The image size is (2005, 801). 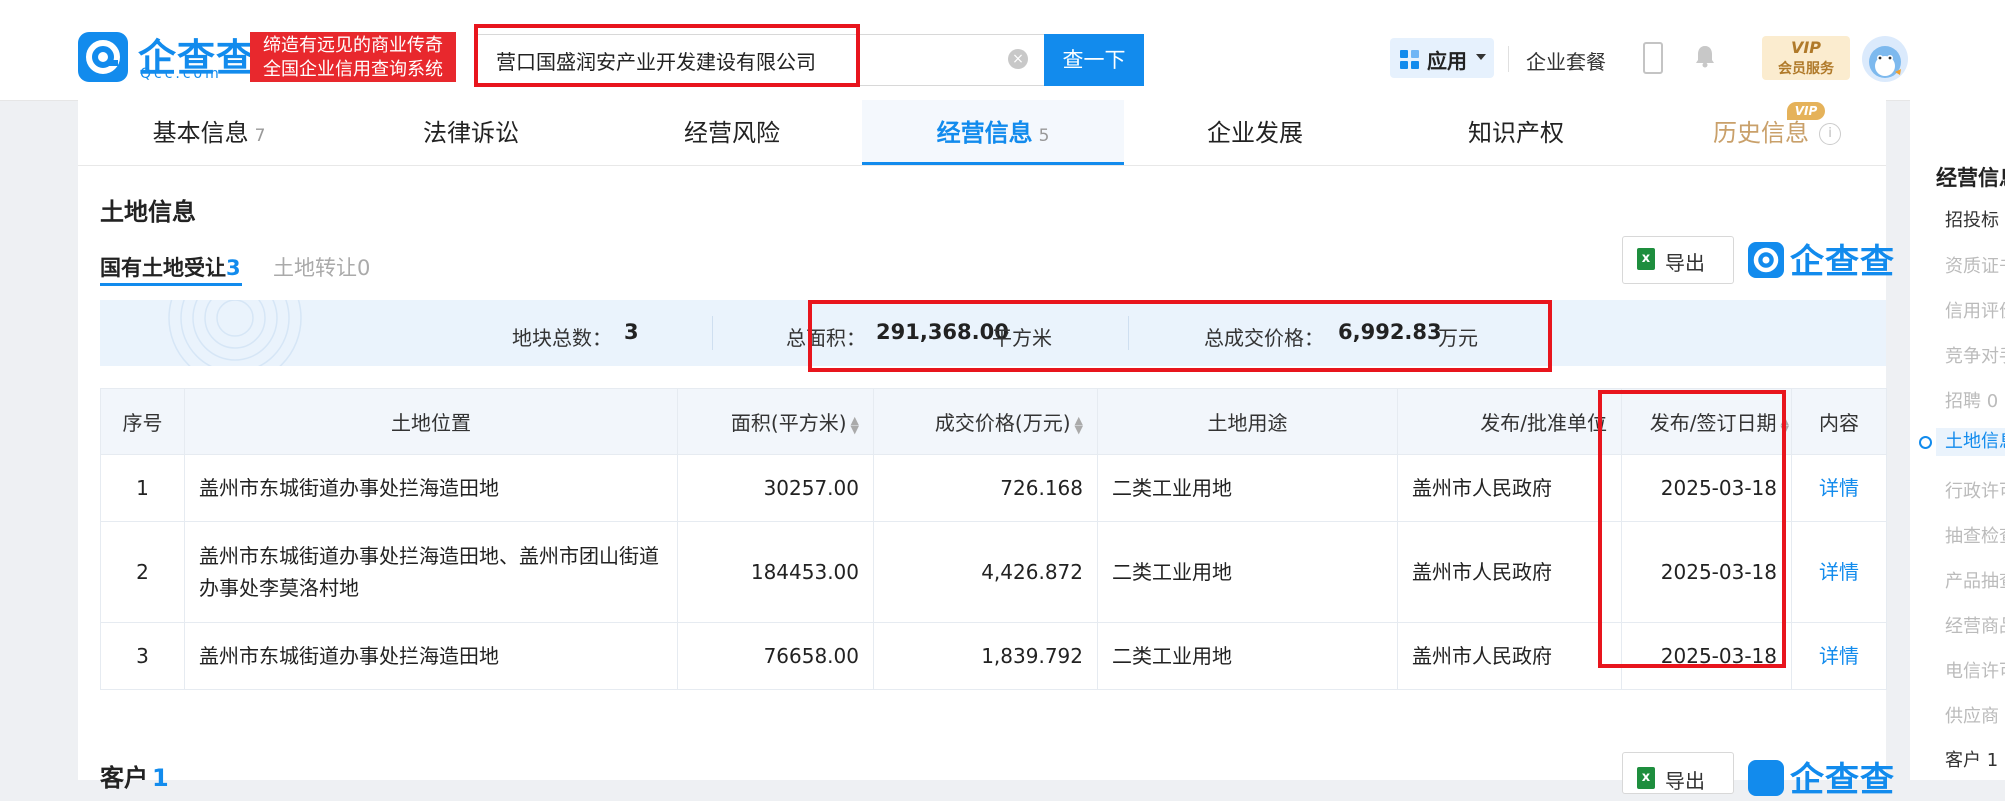 I want to click on cell-area: 184453.00, so click(x=775, y=572).